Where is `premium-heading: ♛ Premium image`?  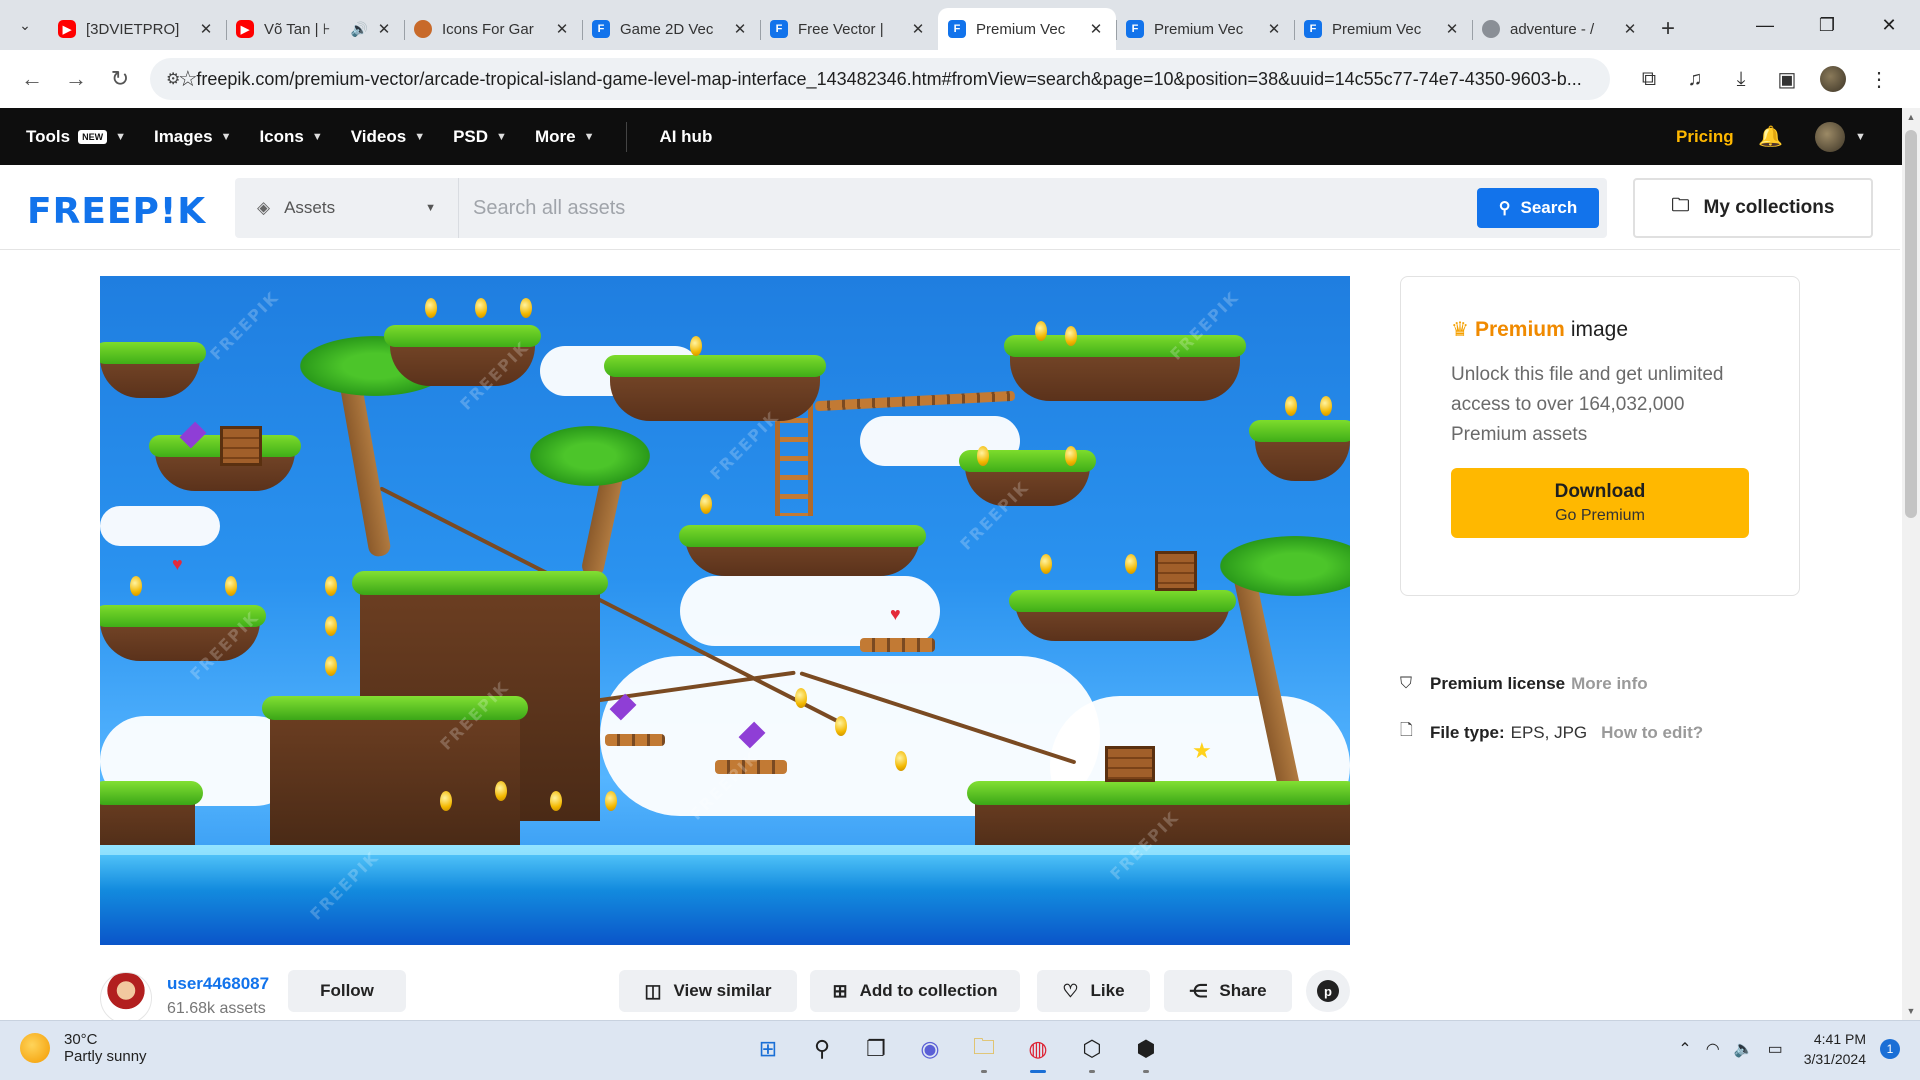 premium-heading: ♛ Premium image is located at coordinates (1600, 329).